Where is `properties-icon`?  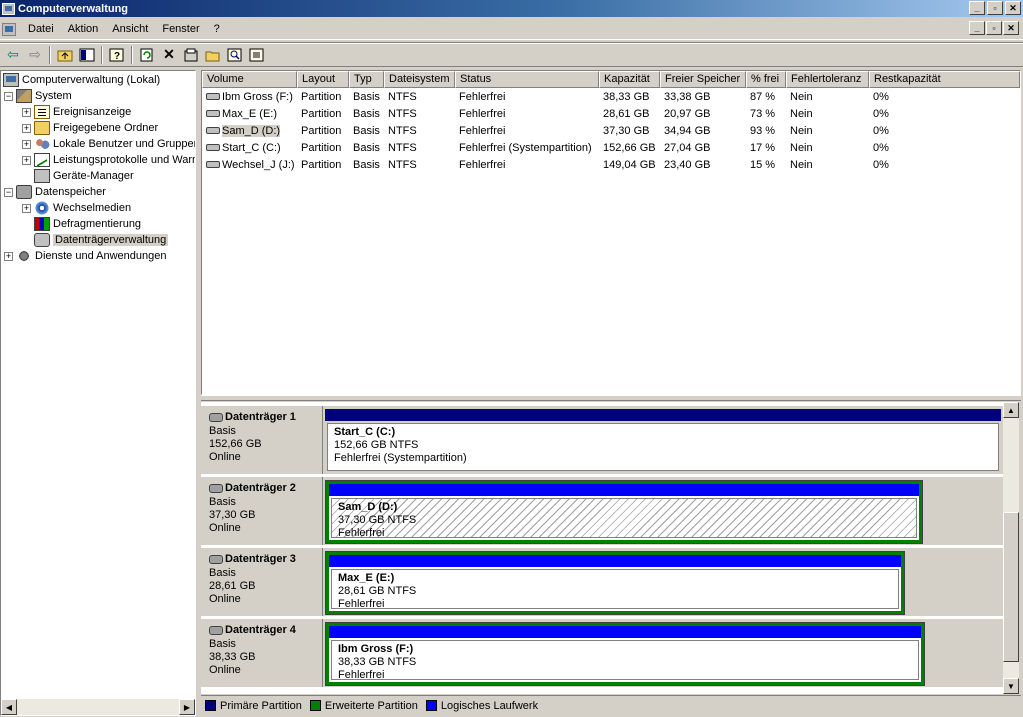 properties-icon is located at coordinates (191, 55).